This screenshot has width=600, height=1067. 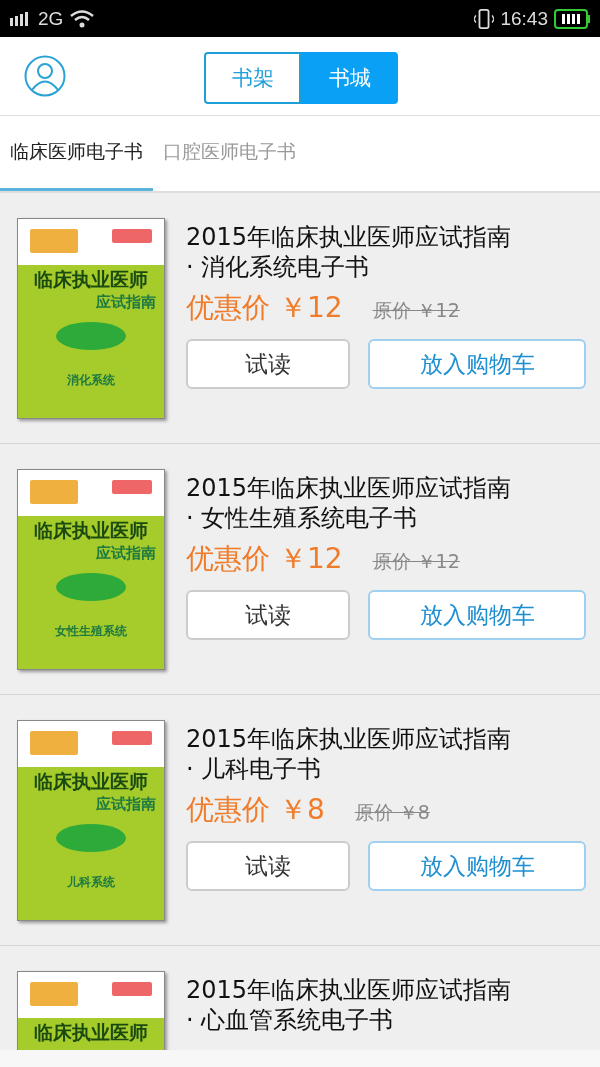 I want to click on book-title: 2015年临床执业医师应试指南 · 心血管系统电子书, so click(x=349, y=1005).